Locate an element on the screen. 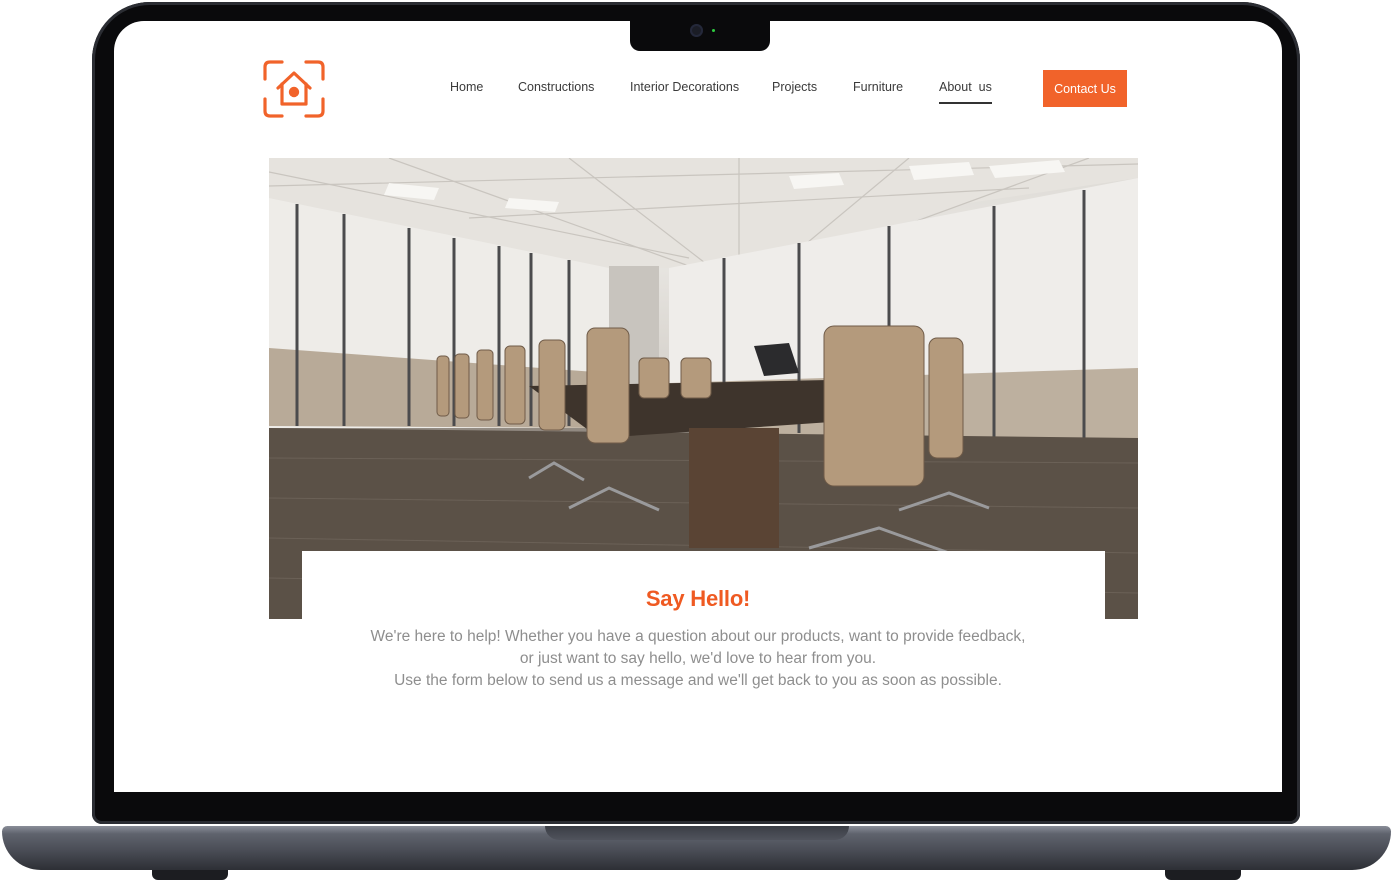  nav-item-interior-decorations: Interior Decorations is located at coordinates (684, 87).